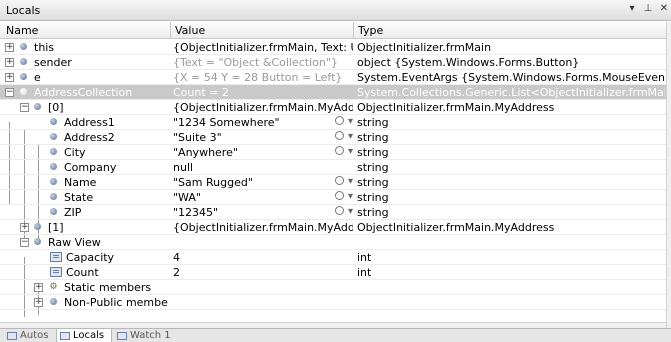 The image size is (671, 342). I want to click on row-value: "1234 Somewhere", so click(263, 122).